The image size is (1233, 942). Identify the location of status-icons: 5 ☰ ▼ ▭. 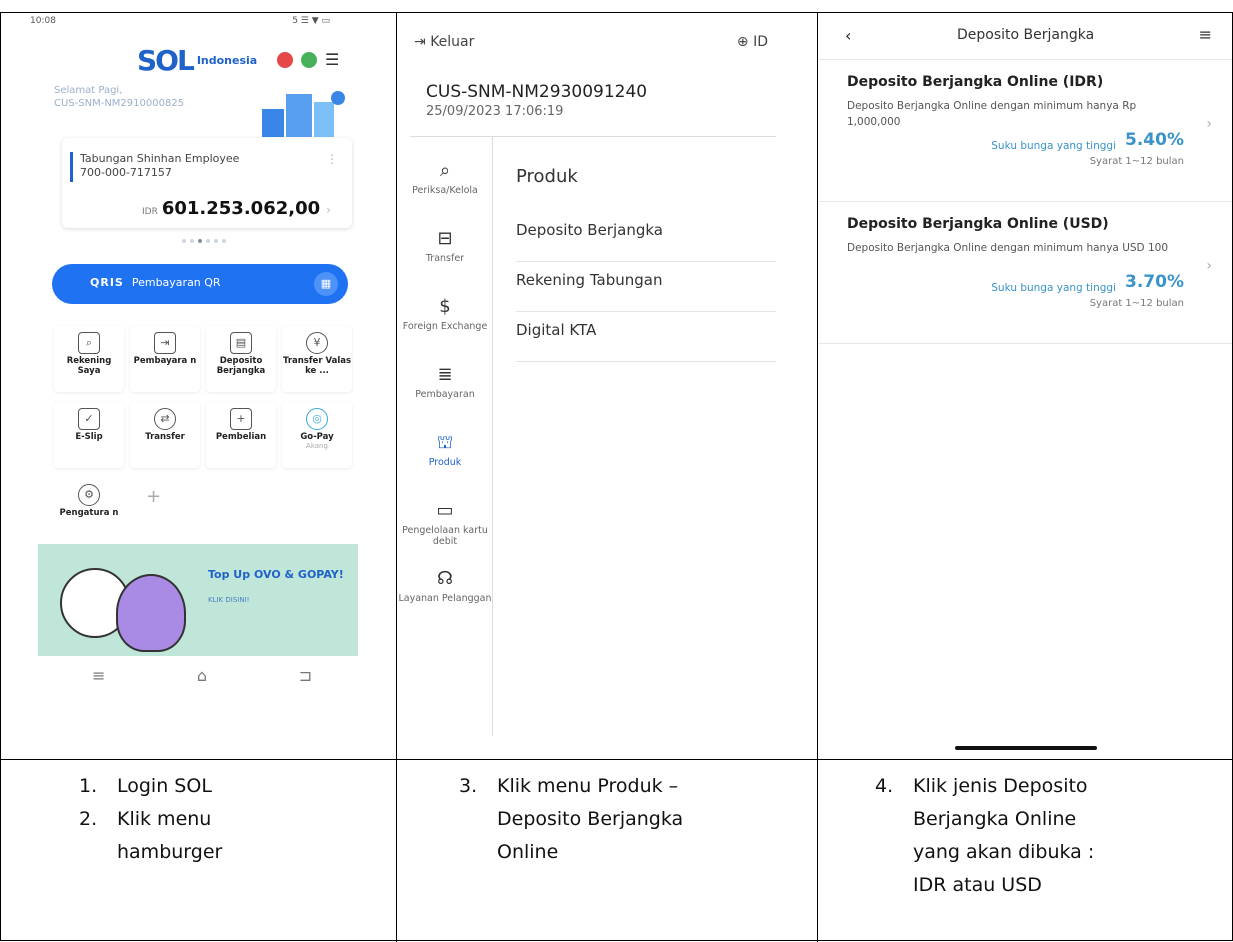
(311, 21).